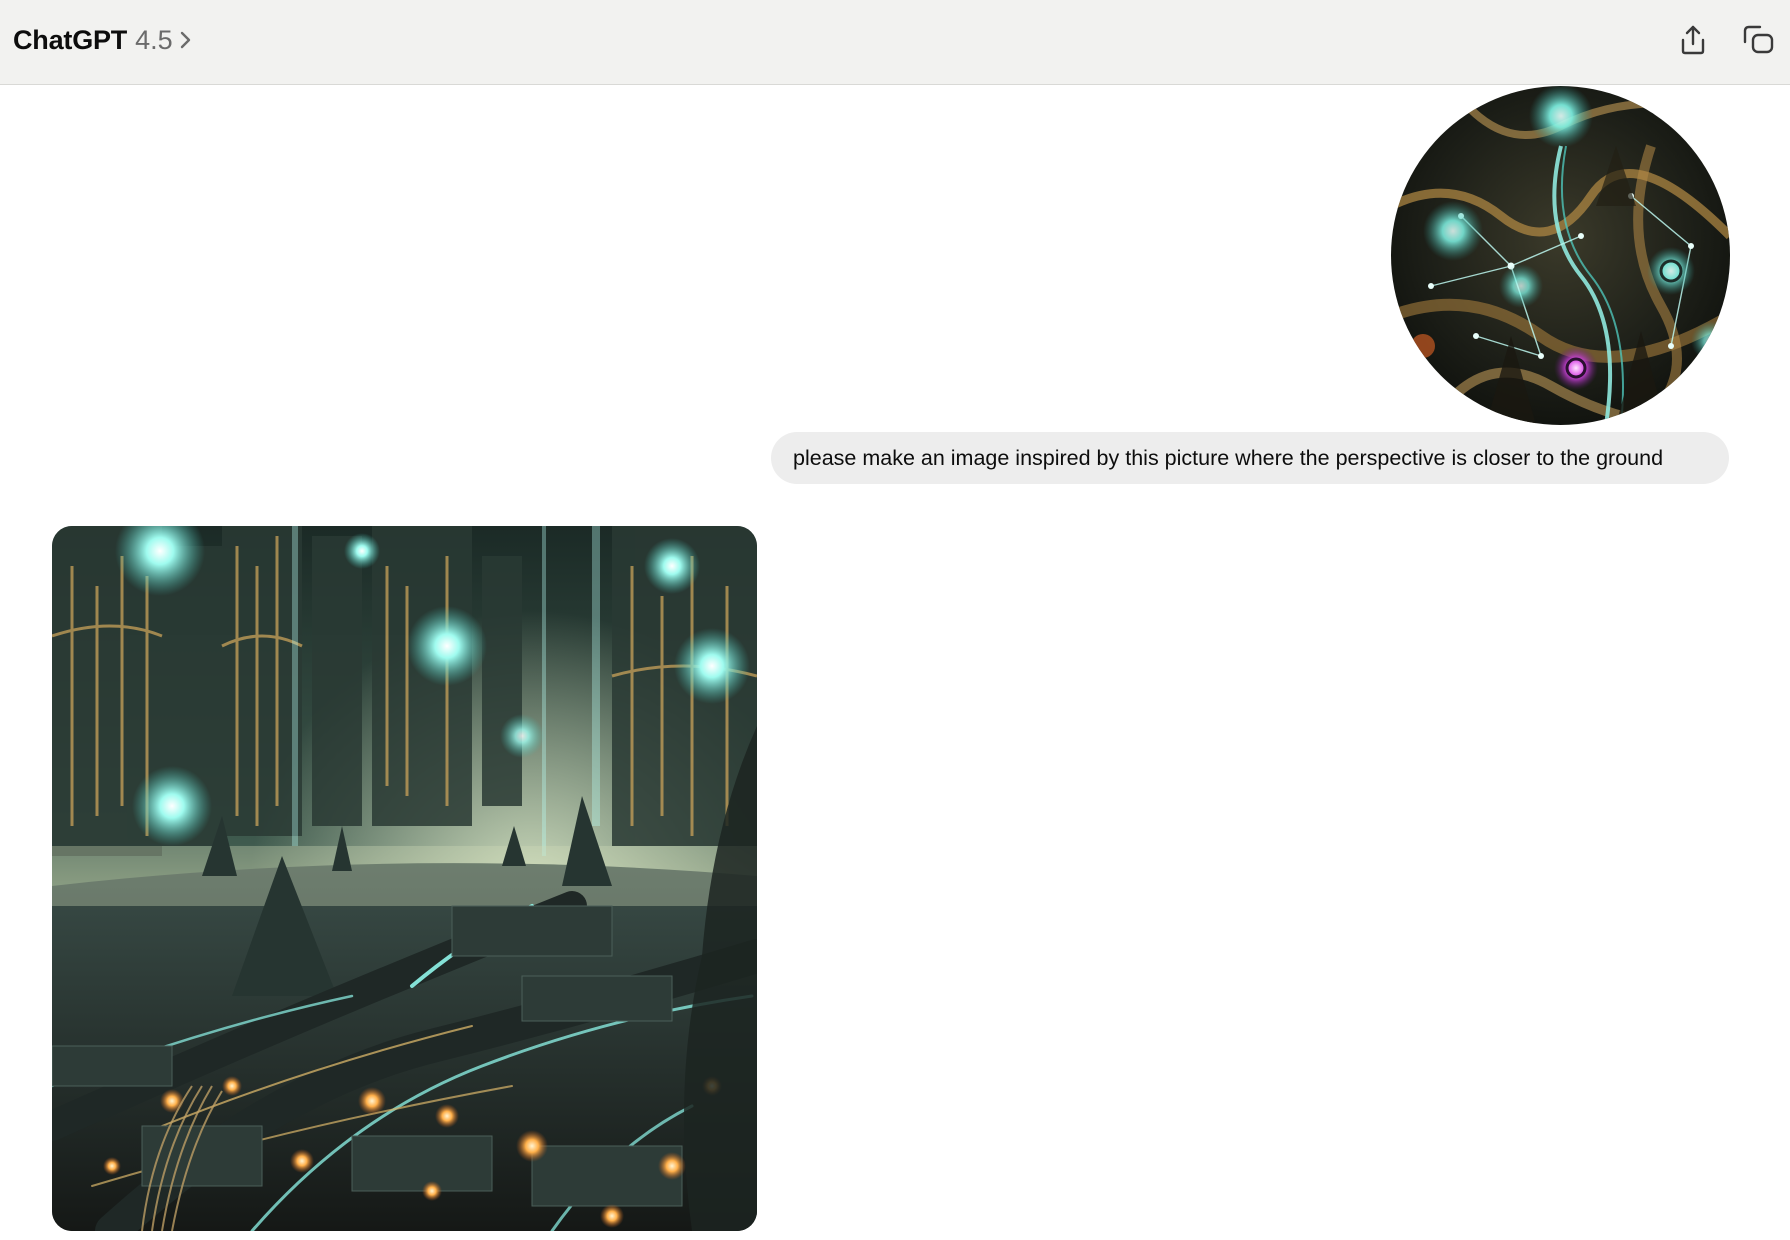  I want to click on share-button, so click(1693, 40).